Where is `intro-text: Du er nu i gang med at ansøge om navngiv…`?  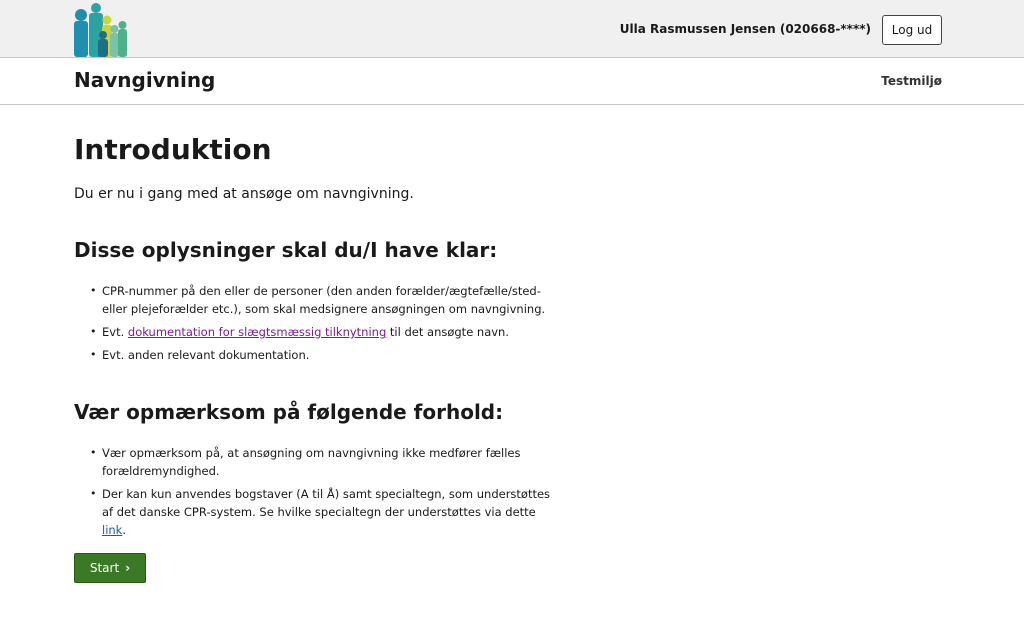
intro-text: Du er nu i gang med at ansøge om navngiv… is located at coordinates (244, 194).